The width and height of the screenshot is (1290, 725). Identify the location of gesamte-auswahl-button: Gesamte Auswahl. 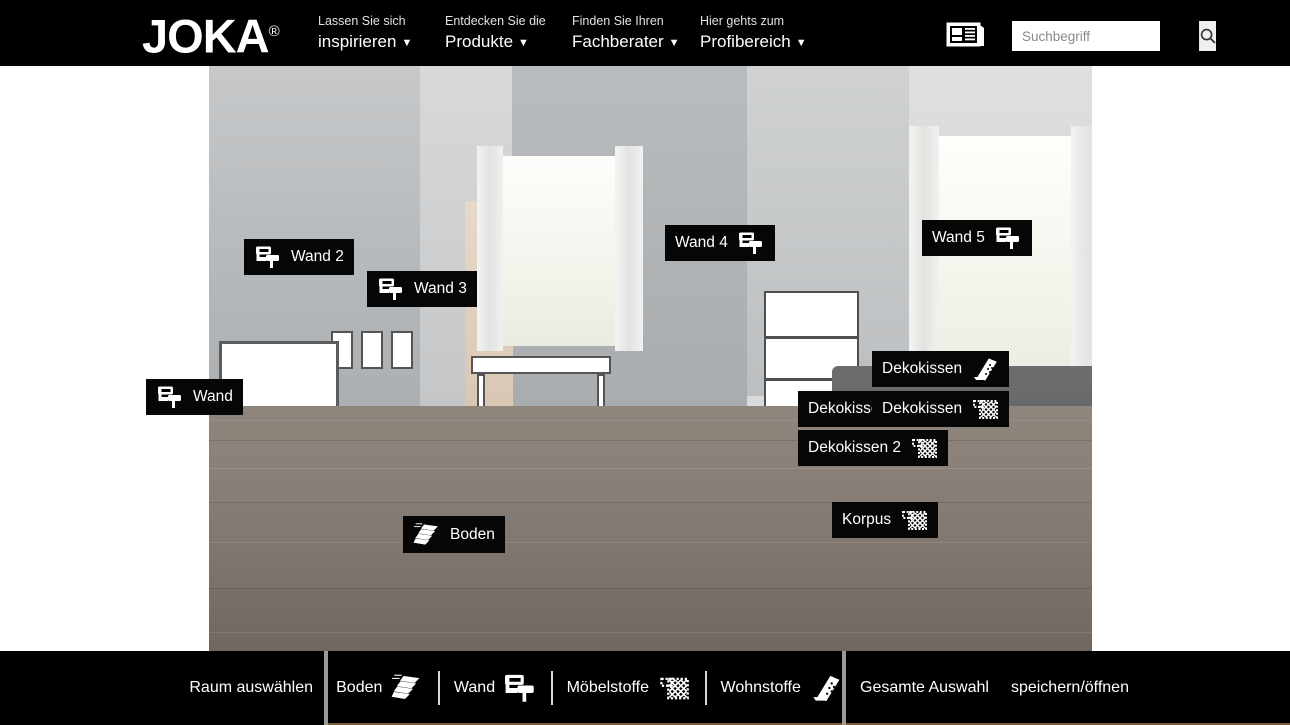
(924, 688).